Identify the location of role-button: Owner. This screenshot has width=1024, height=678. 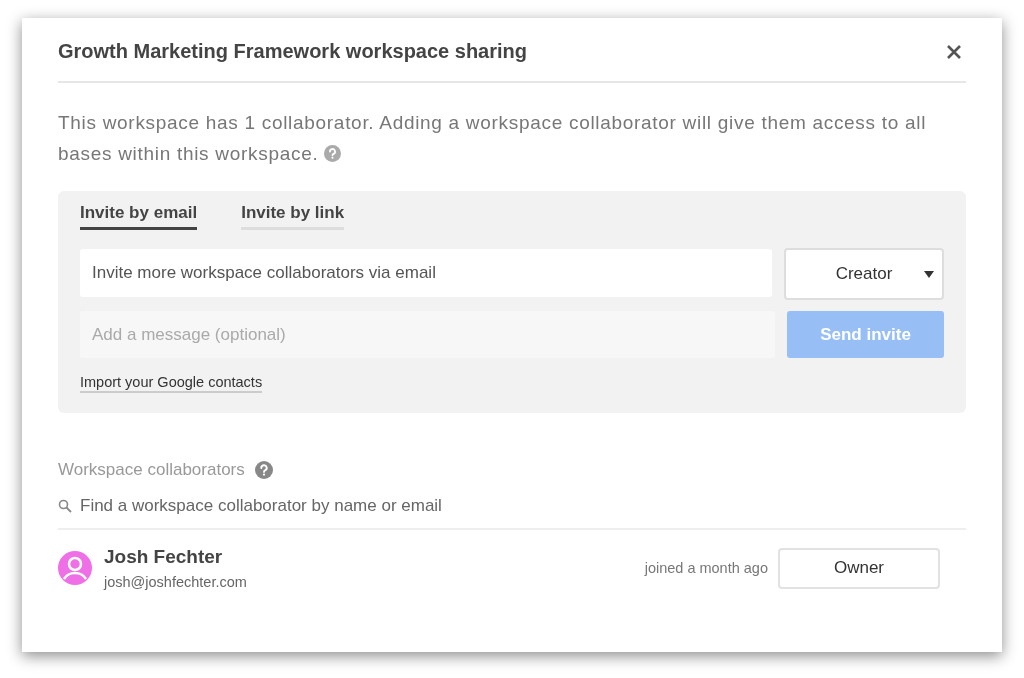
(859, 568).